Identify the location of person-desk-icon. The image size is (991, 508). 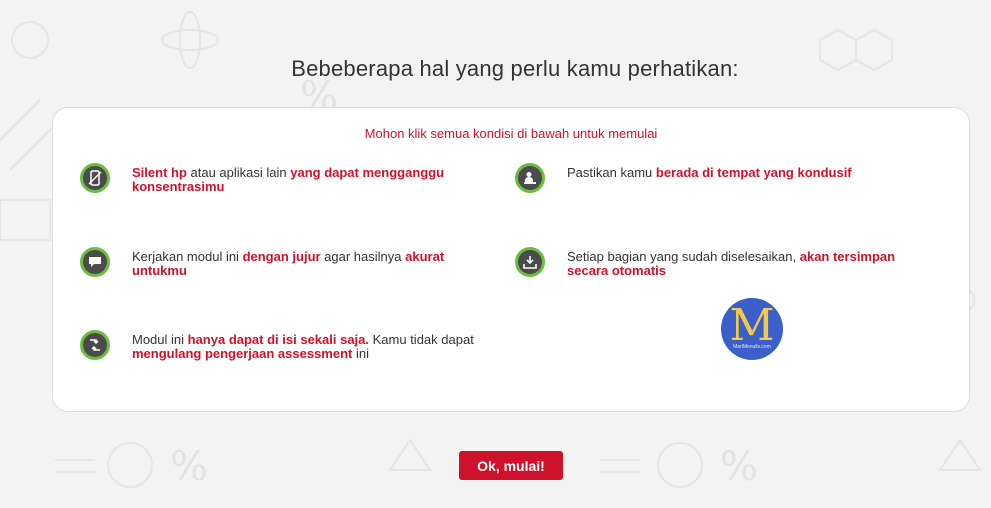
(530, 178).